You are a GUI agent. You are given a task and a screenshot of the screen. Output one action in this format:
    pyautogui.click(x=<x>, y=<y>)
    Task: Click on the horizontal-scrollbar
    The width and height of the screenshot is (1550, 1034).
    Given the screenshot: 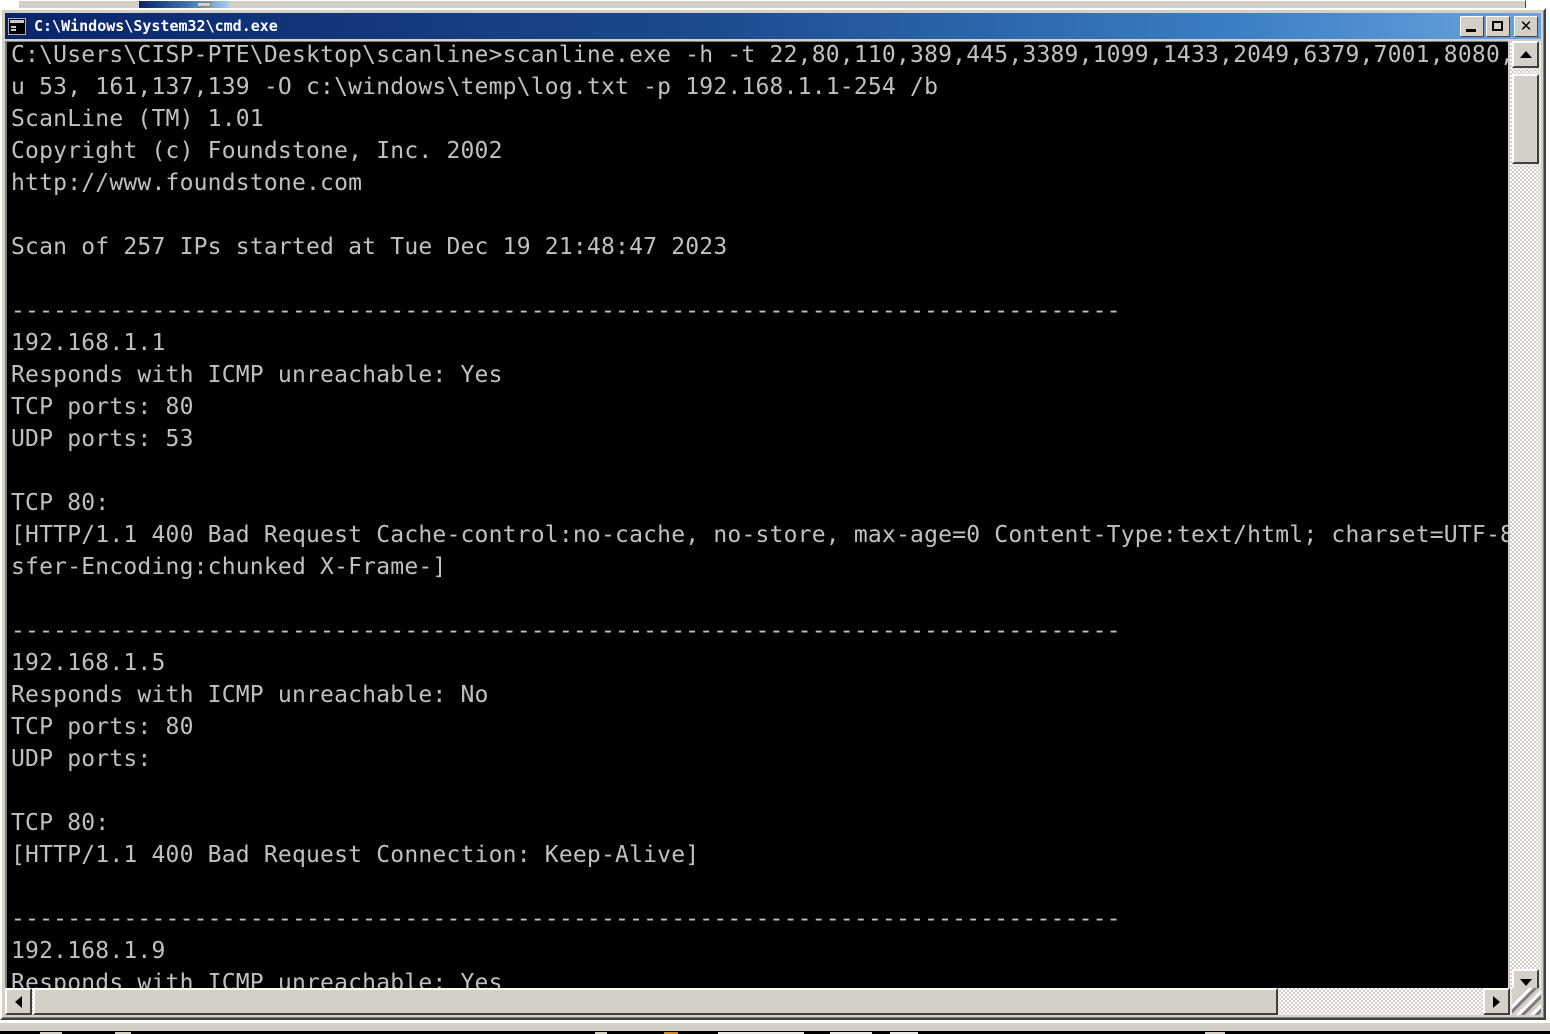 What is the action you would take?
    pyautogui.click(x=773, y=1001)
    